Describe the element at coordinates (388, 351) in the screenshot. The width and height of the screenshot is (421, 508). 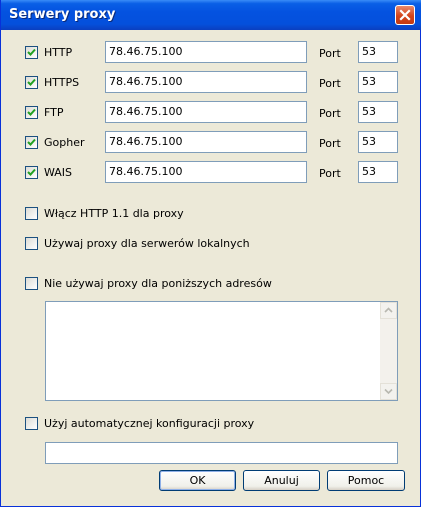
I see `textarea-scrollbar` at that location.